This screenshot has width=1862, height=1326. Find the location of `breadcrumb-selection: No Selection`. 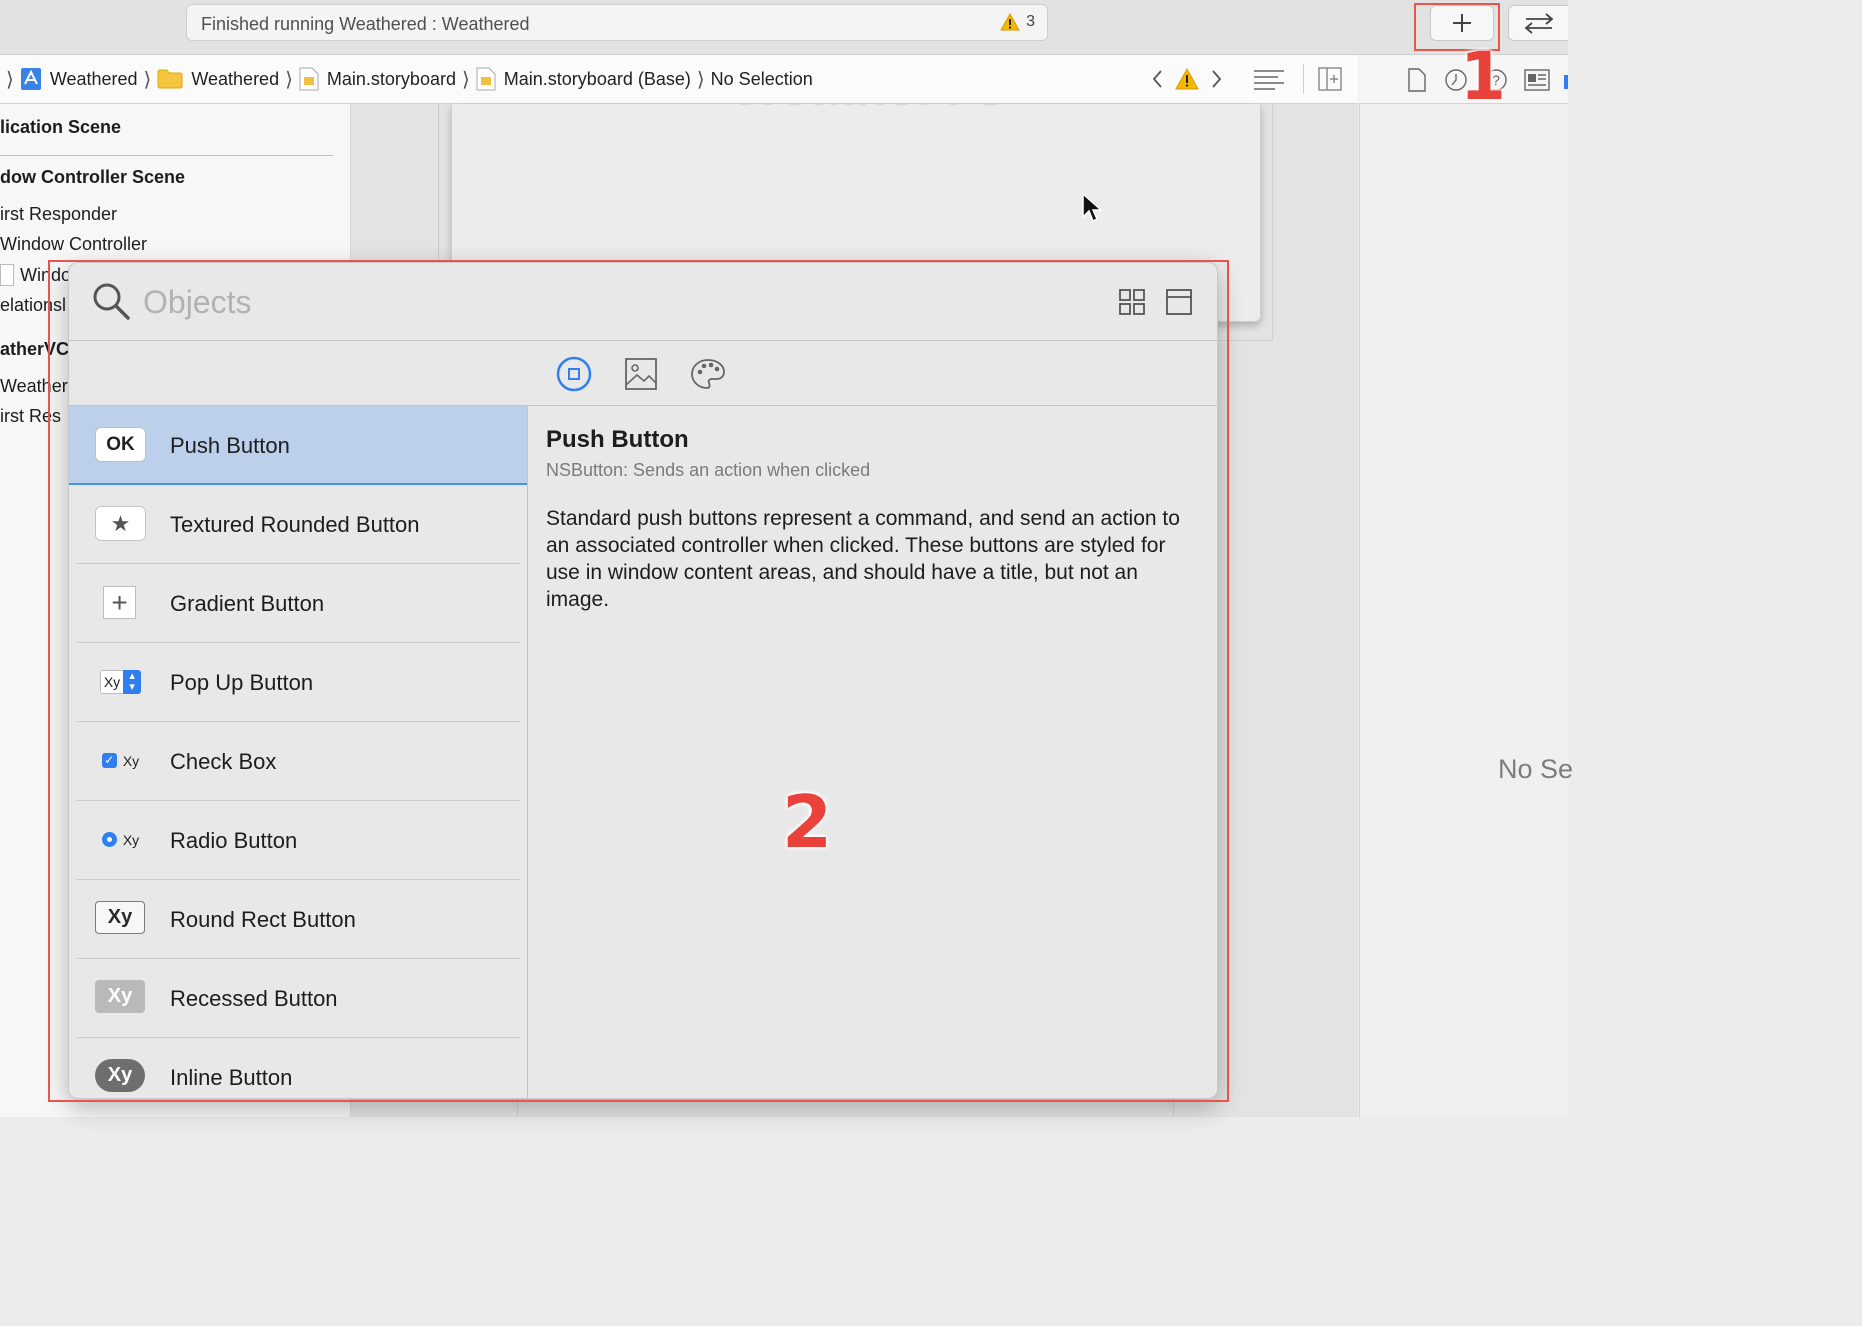

breadcrumb-selection: No Selection is located at coordinates (762, 79).